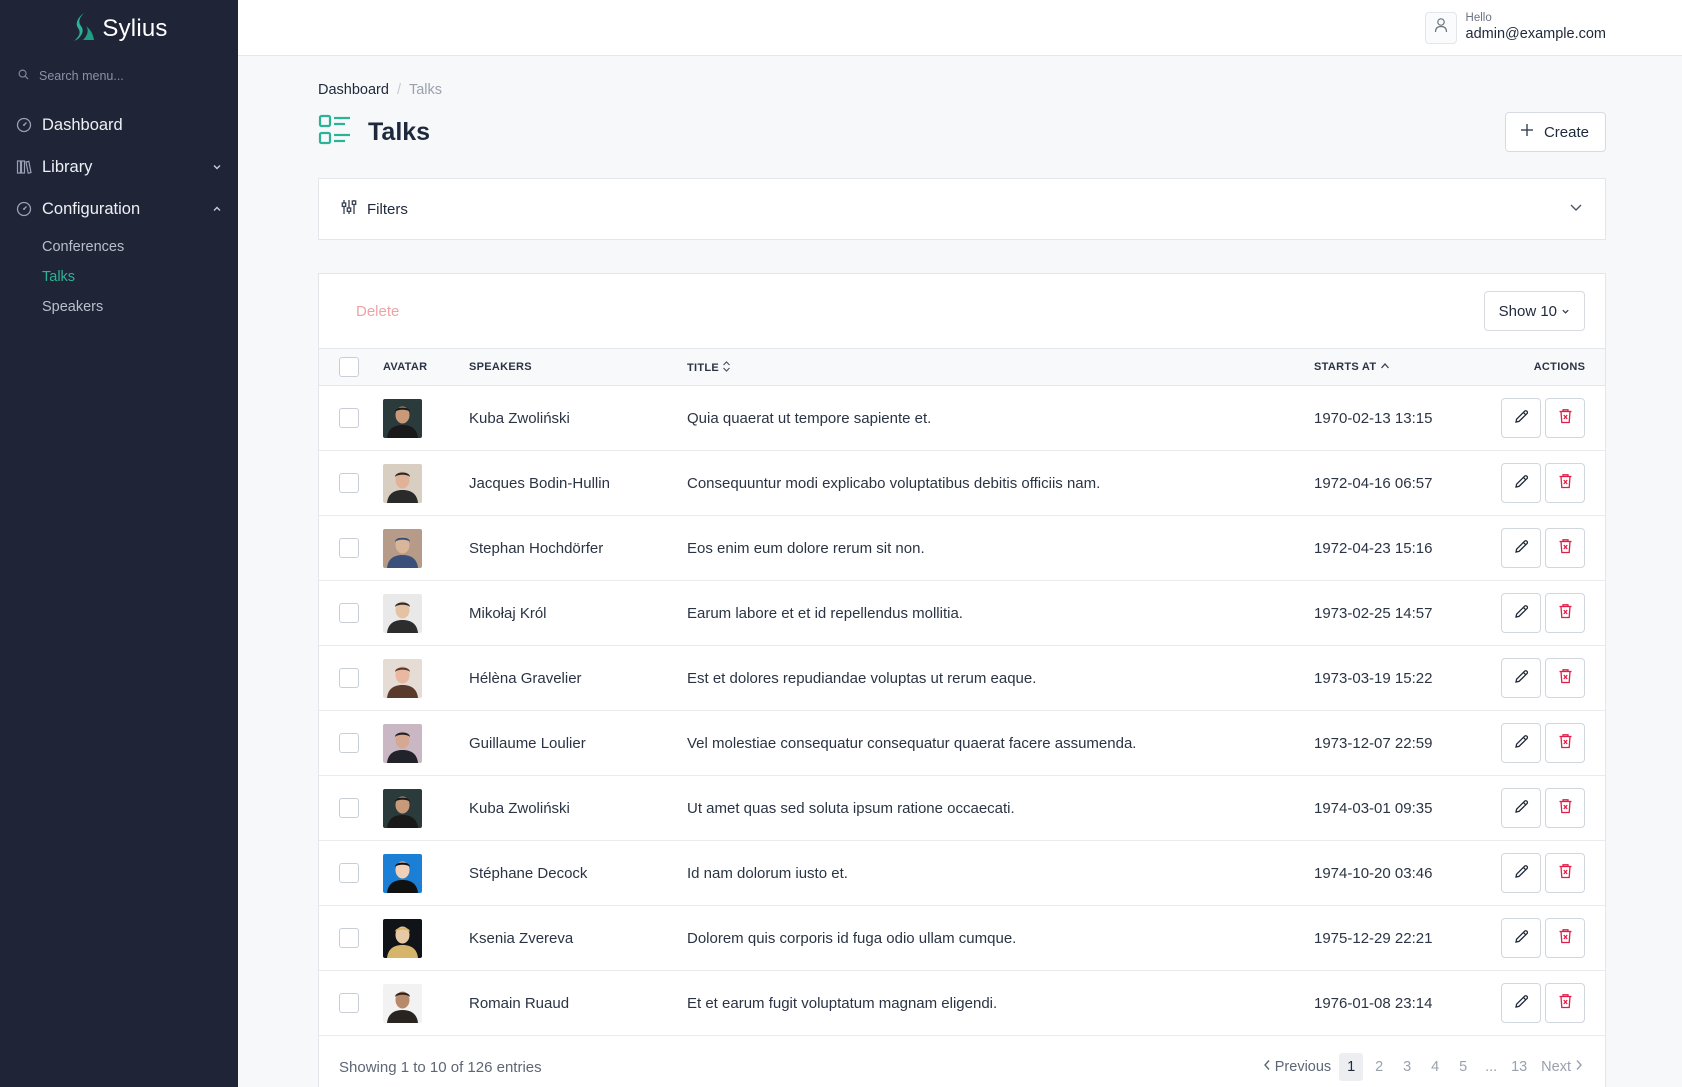  I want to click on logo: Sylius, so click(119, 28).